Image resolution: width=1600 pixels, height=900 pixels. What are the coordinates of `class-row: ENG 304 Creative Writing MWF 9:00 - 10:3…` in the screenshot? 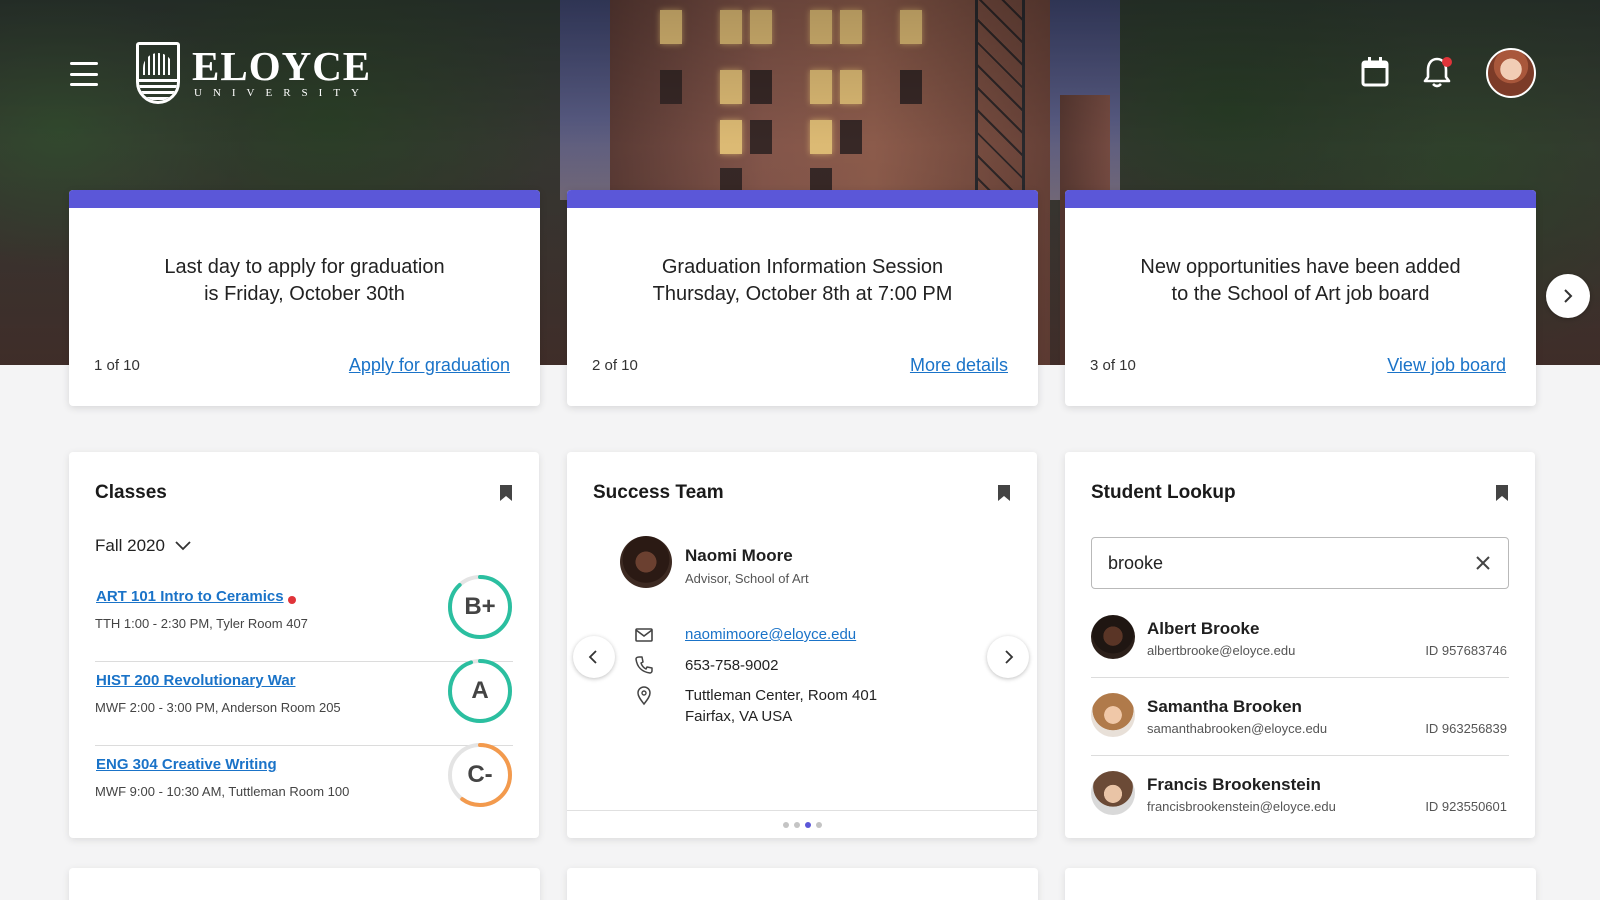 It's located at (304, 786).